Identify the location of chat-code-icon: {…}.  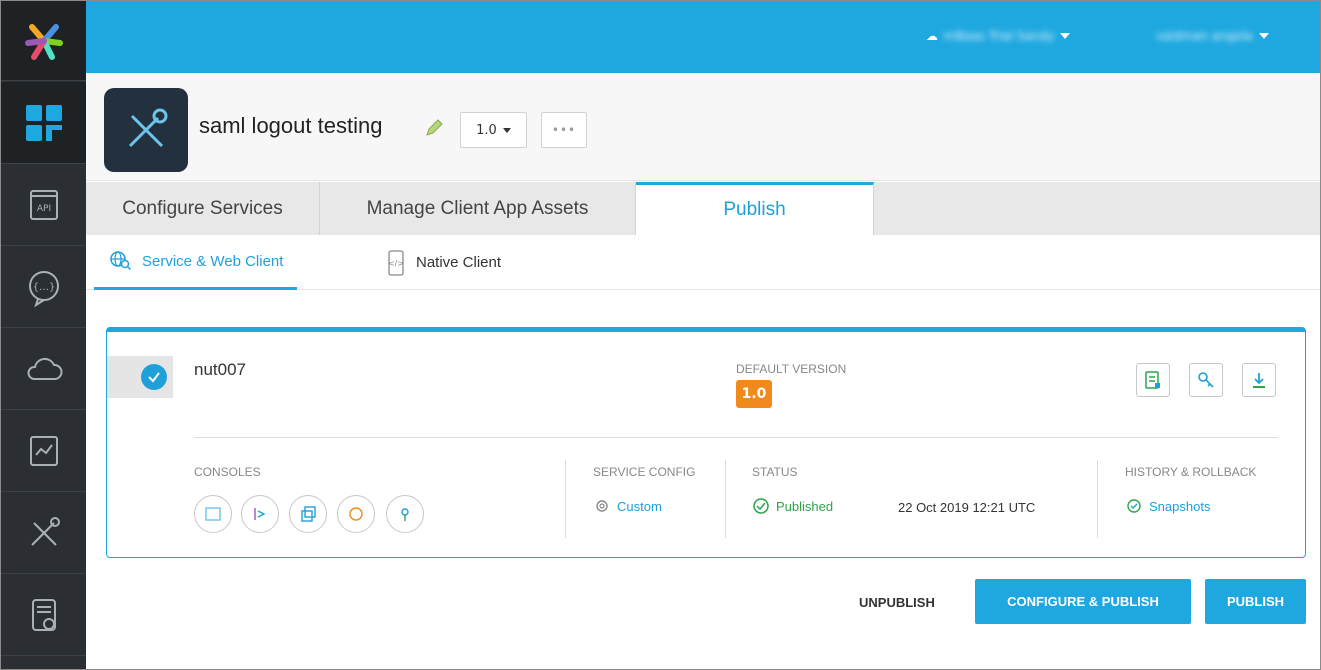
(43, 288).